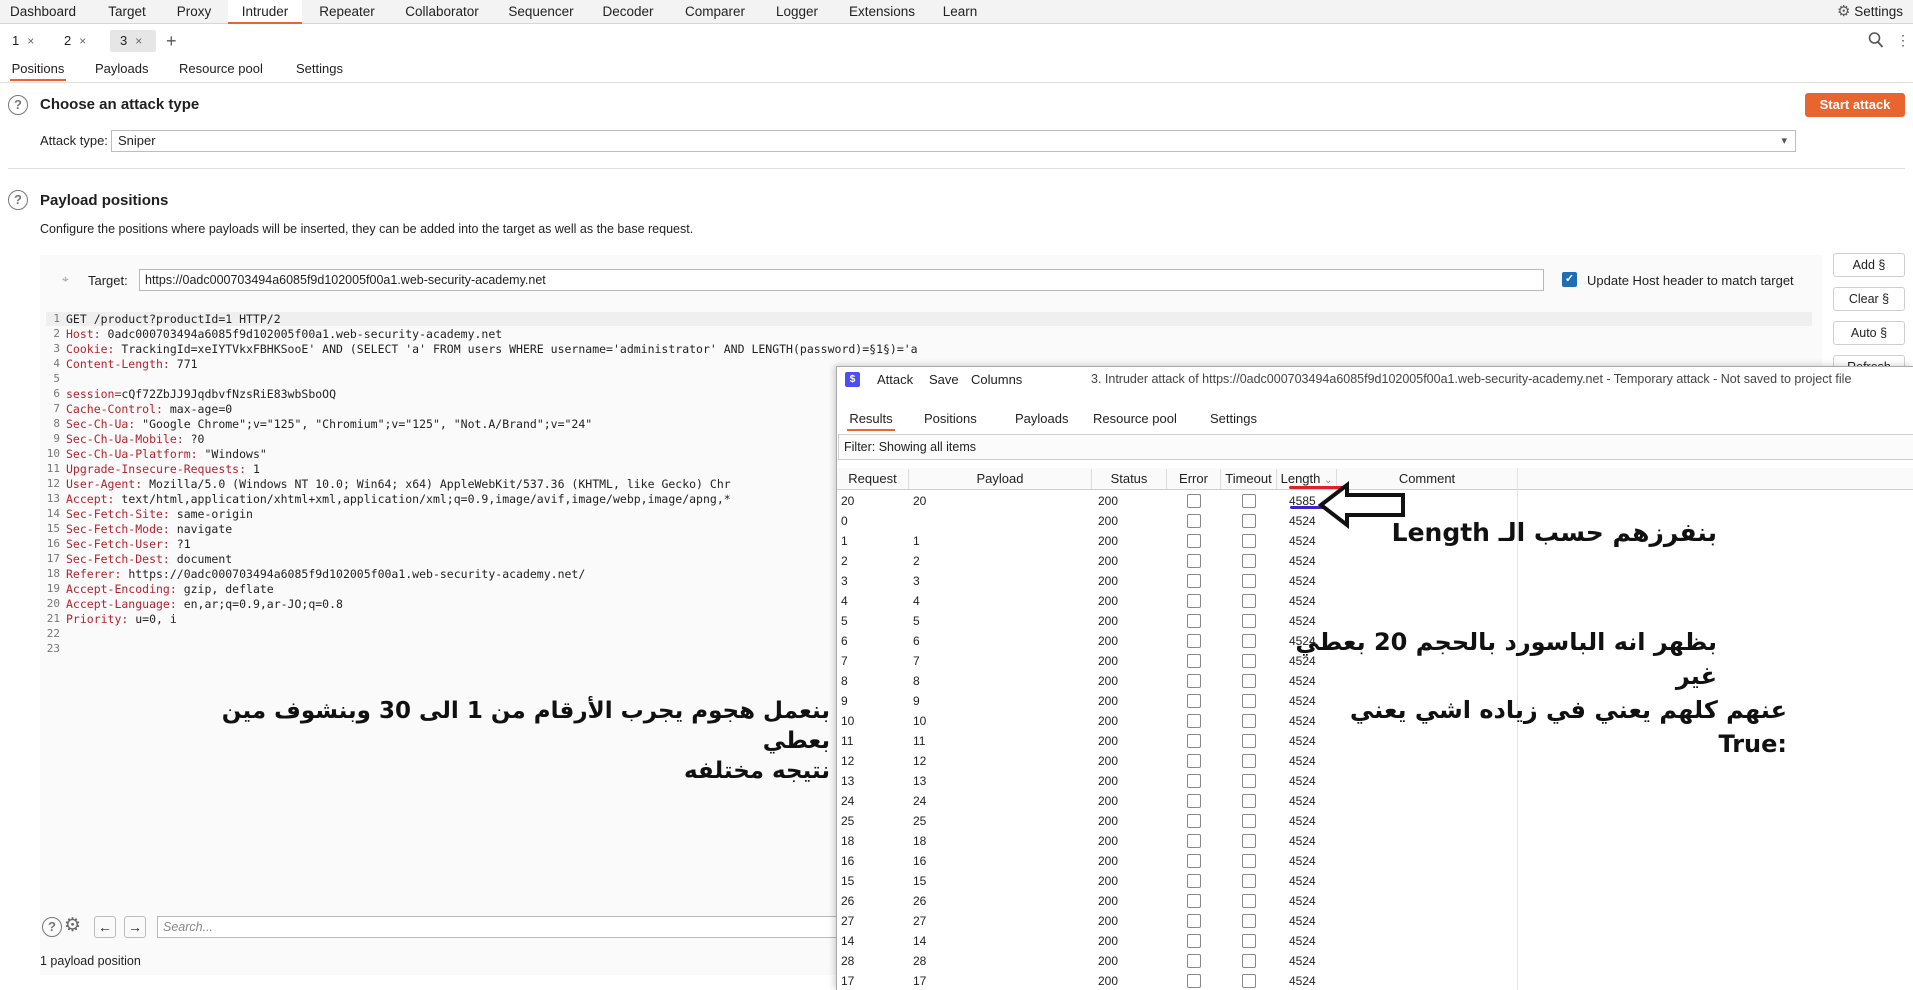 The image size is (1913, 990). What do you see at coordinates (265, 12) in the screenshot?
I see `nav-intruder: Intruder` at bounding box center [265, 12].